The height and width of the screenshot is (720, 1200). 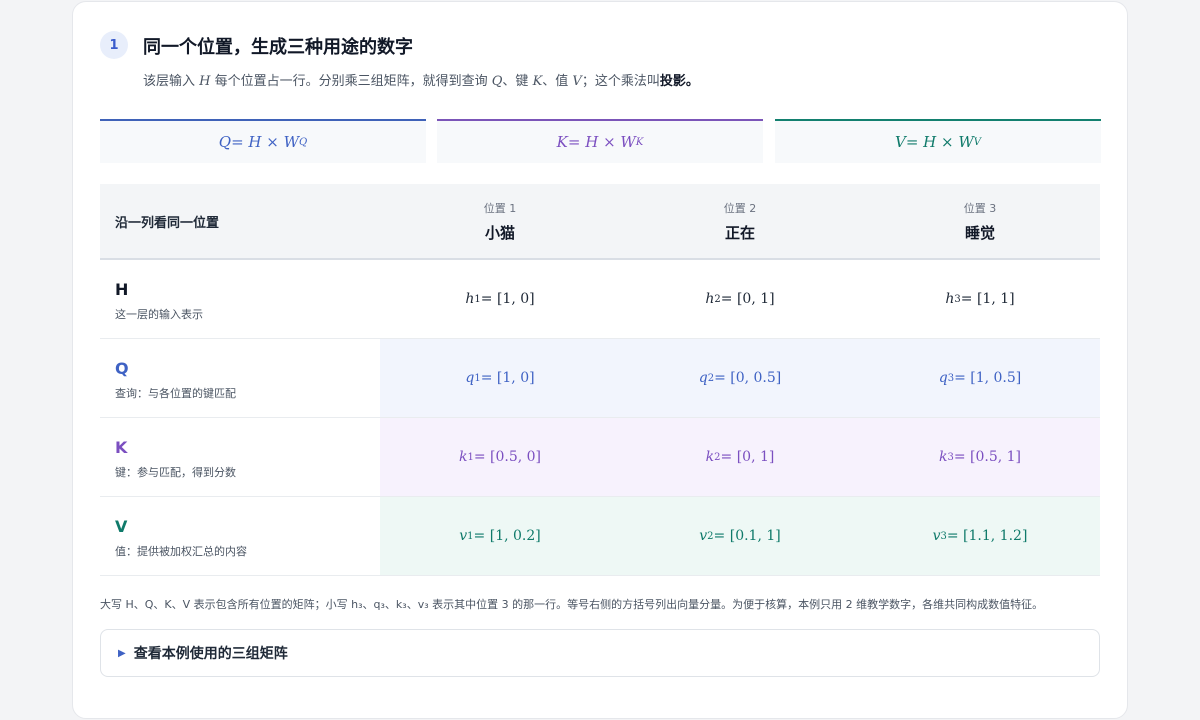 I want to click on column-header-3: 位置 3 睡觉, so click(x=980, y=221).